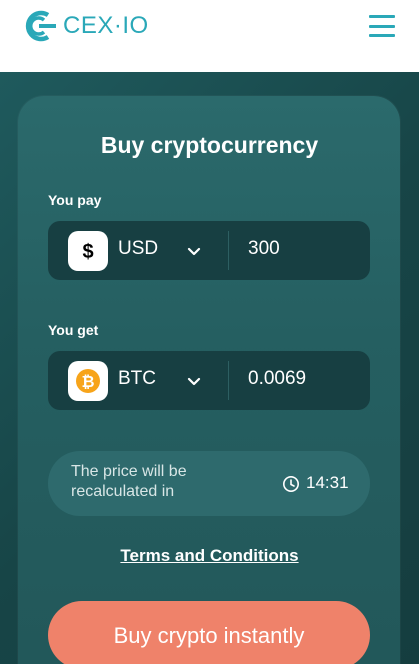 This screenshot has width=419, height=664. Describe the element at coordinates (73, 330) in the screenshot. I see `you-get-label: You get` at that location.